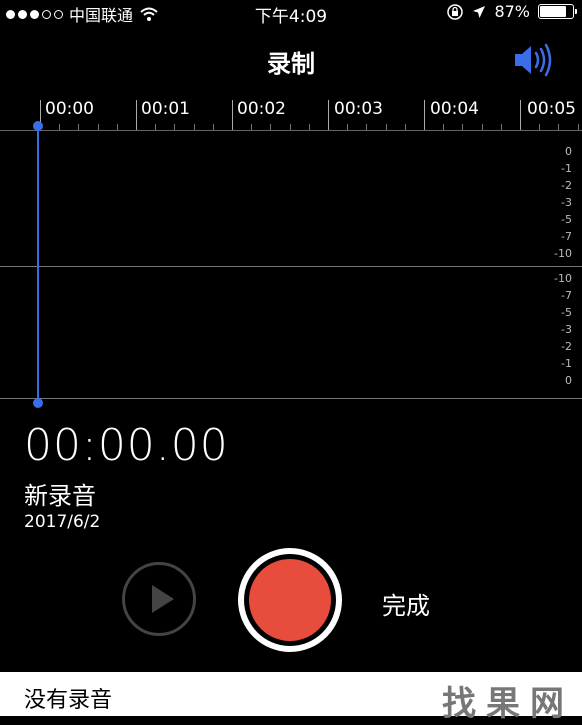 The height and width of the screenshot is (725, 582). What do you see at coordinates (358, 109) in the screenshot?
I see `timeline-label: 00:03` at bounding box center [358, 109].